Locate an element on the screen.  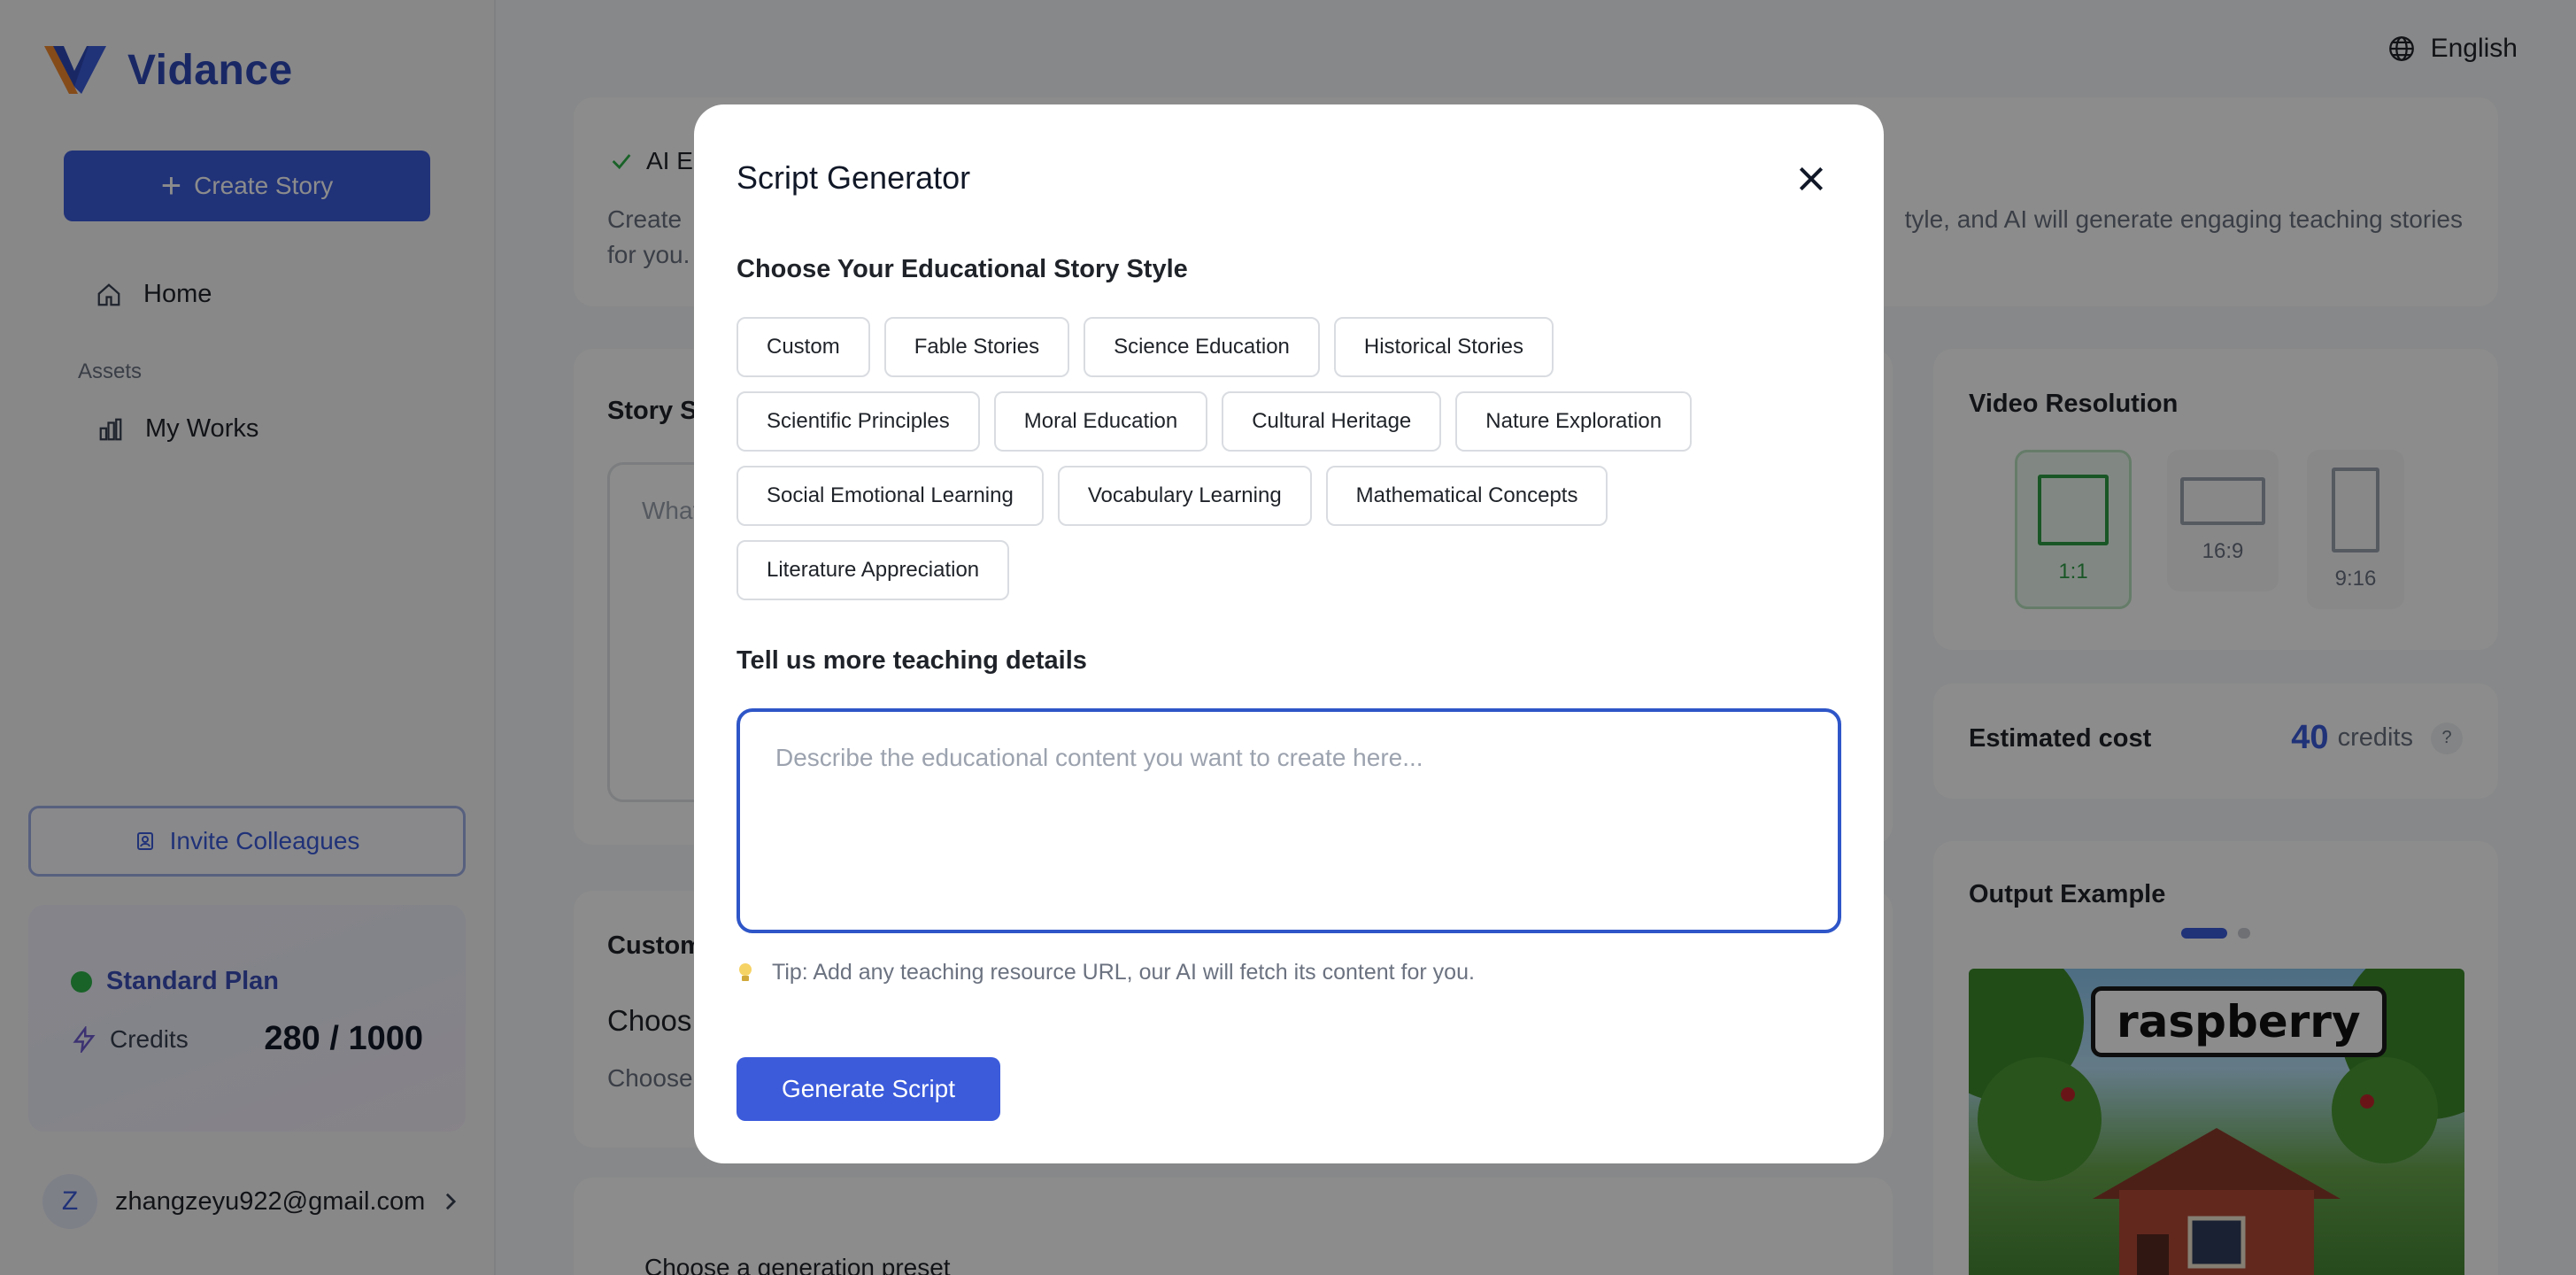
lightbulb-icon is located at coordinates (745, 971).